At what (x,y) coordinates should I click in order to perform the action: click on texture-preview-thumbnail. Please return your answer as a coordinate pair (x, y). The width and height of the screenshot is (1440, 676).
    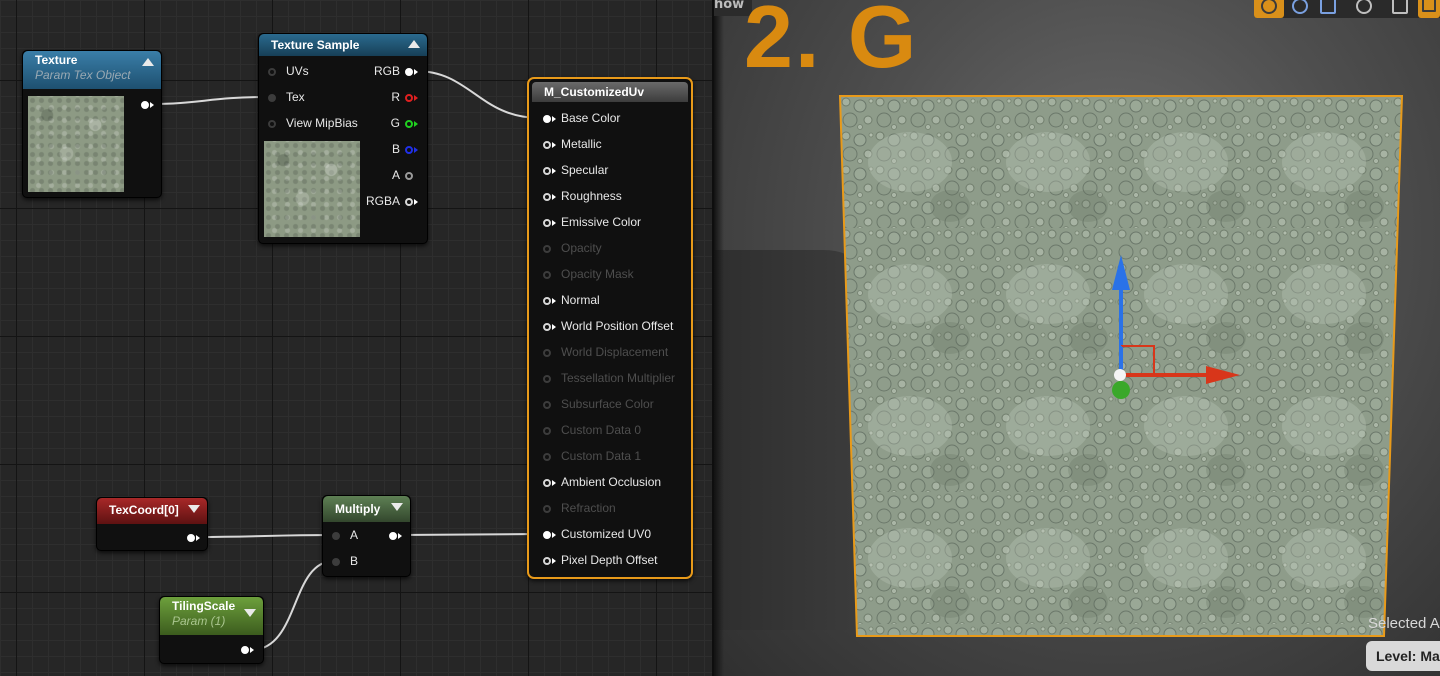
    Looking at the image, I should click on (76, 144).